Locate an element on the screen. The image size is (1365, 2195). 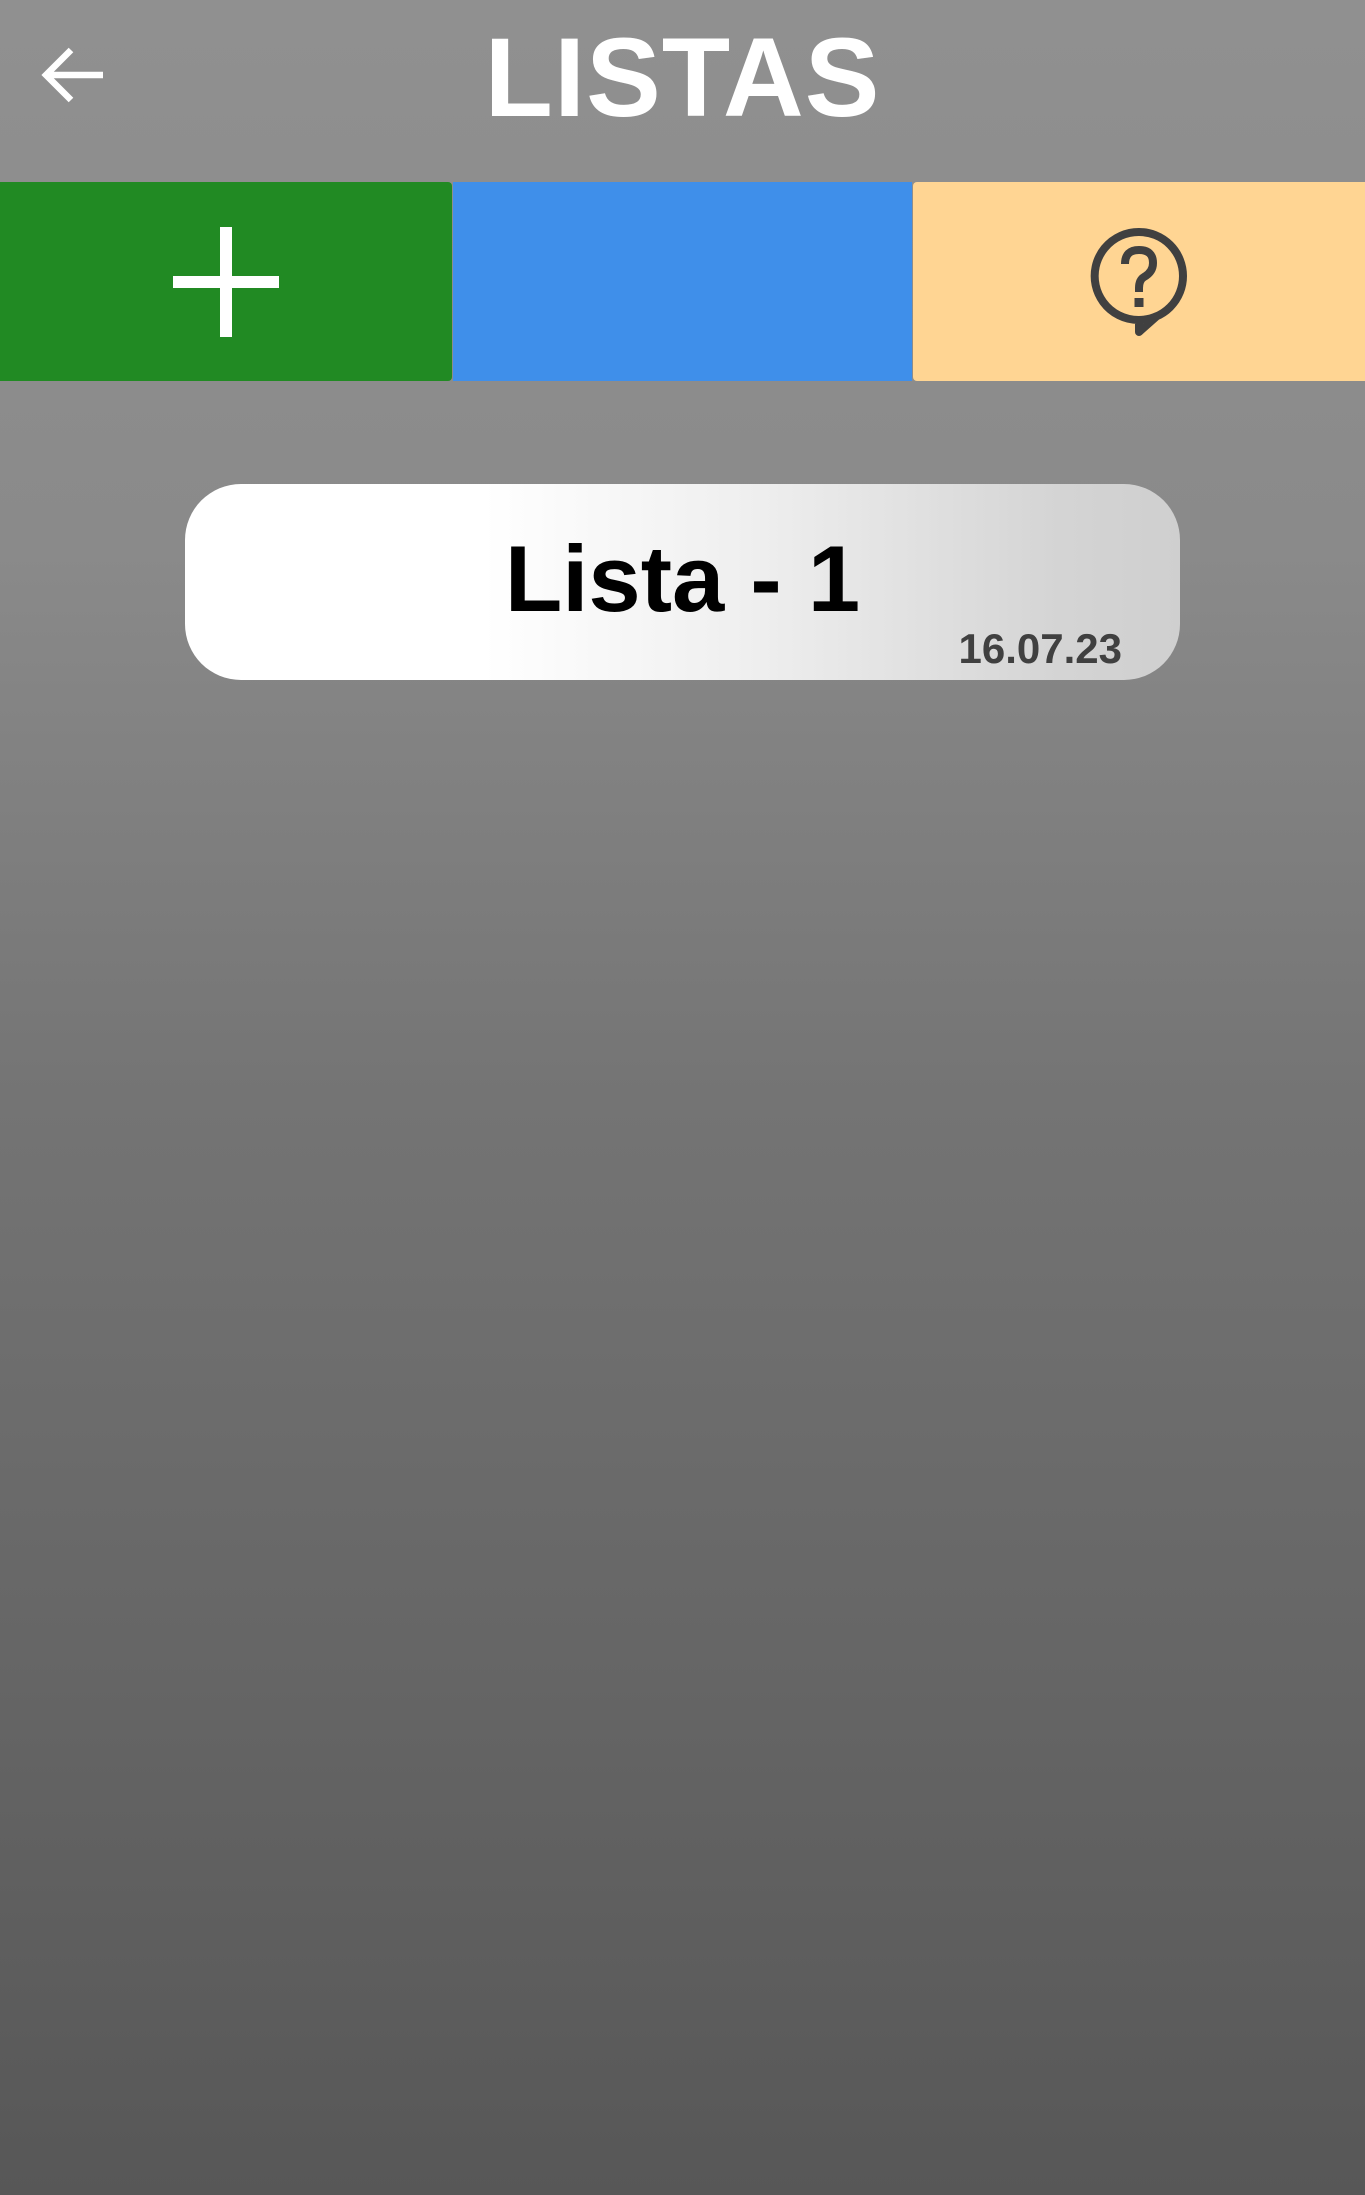
plus-icon is located at coordinates (226, 281).